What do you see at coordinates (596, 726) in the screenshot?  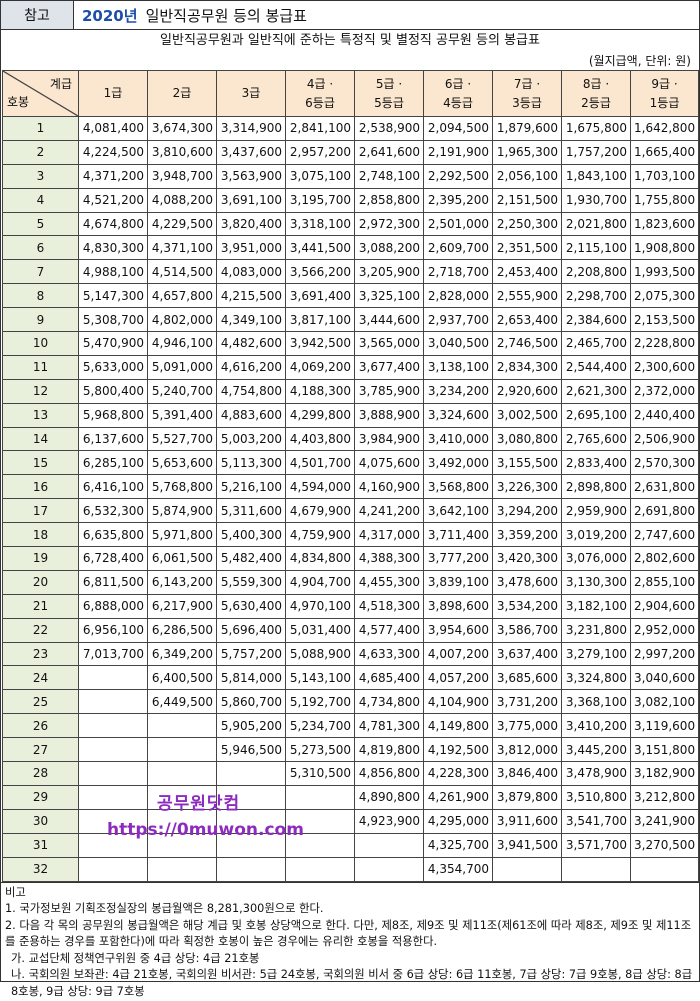 I see `salary-cell: 3,410,200` at bounding box center [596, 726].